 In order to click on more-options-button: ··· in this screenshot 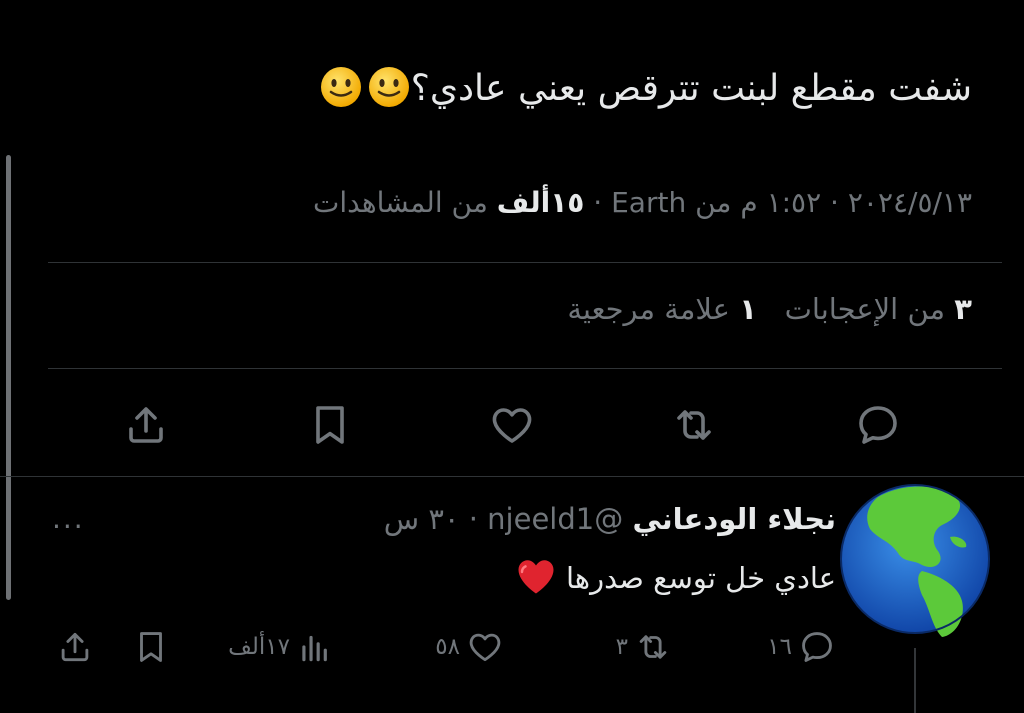, I will do `click(68, 526)`.